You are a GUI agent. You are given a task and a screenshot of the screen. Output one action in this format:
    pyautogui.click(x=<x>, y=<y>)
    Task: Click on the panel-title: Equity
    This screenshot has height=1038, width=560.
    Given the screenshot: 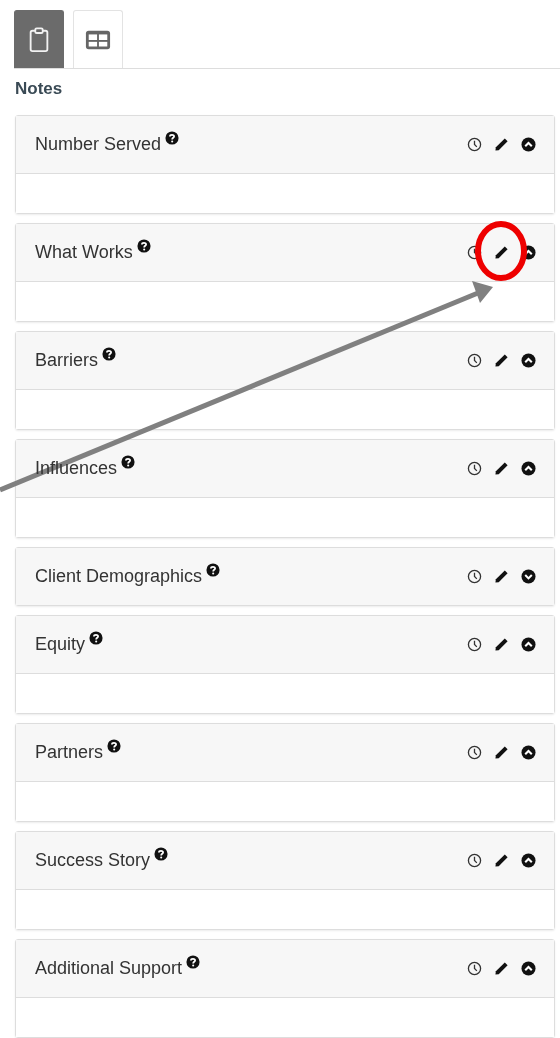 What is the action you would take?
    pyautogui.click(x=60, y=644)
    